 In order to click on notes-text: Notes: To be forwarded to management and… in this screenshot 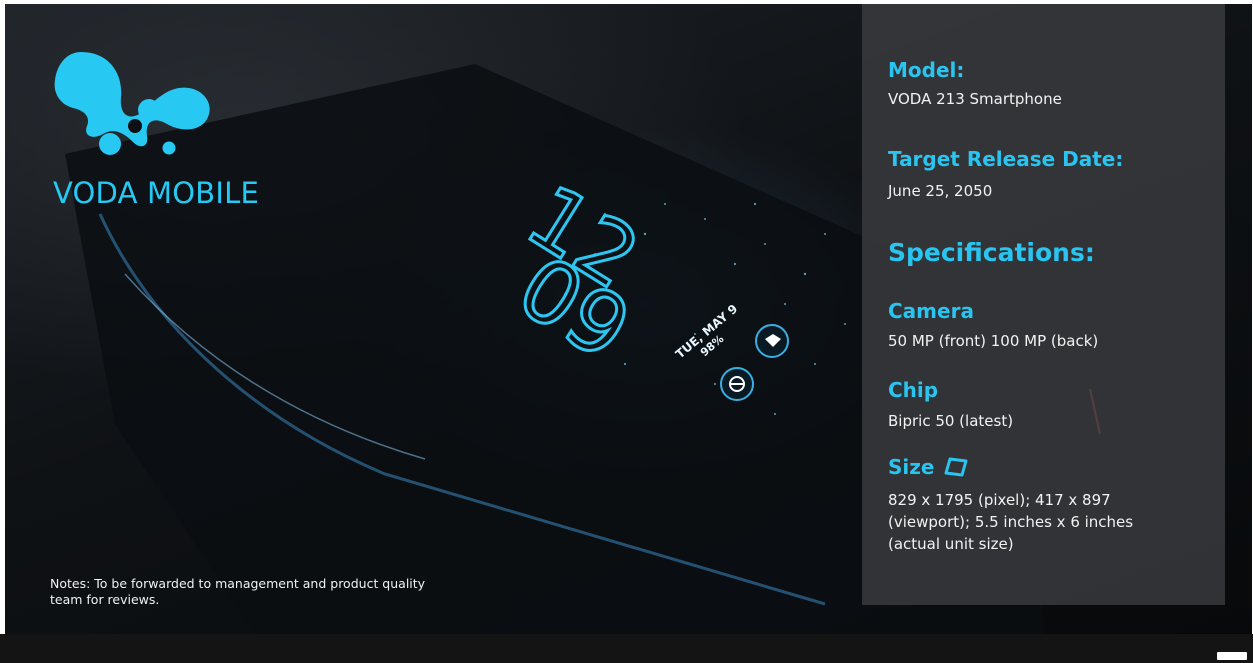, I will do `click(238, 591)`.